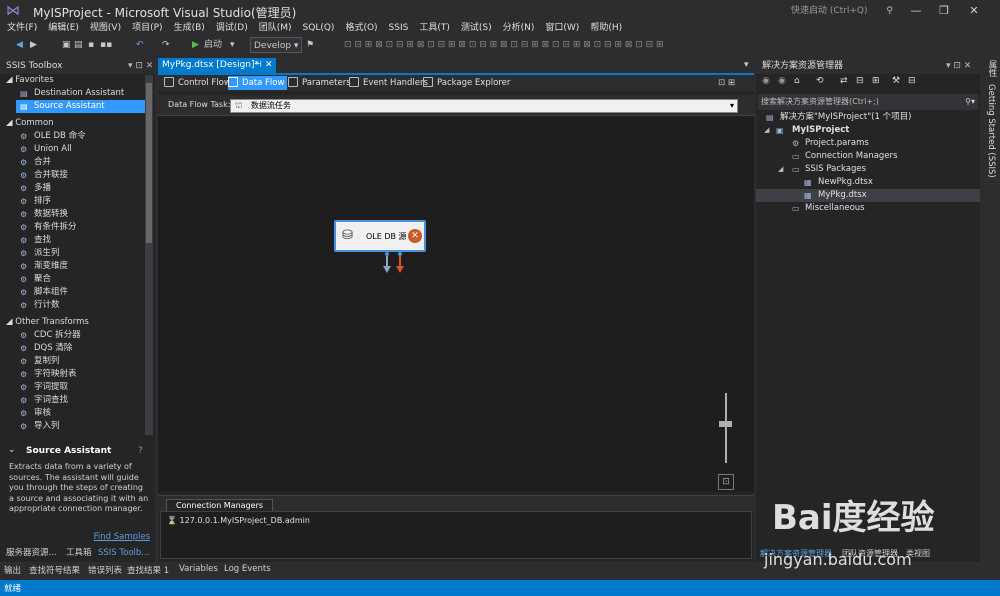 The height and width of the screenshot is (596, 1000). Describe the element at coordinates (275, 28) in the screenshot. I see `menu-team: 团队(M)` at that location.